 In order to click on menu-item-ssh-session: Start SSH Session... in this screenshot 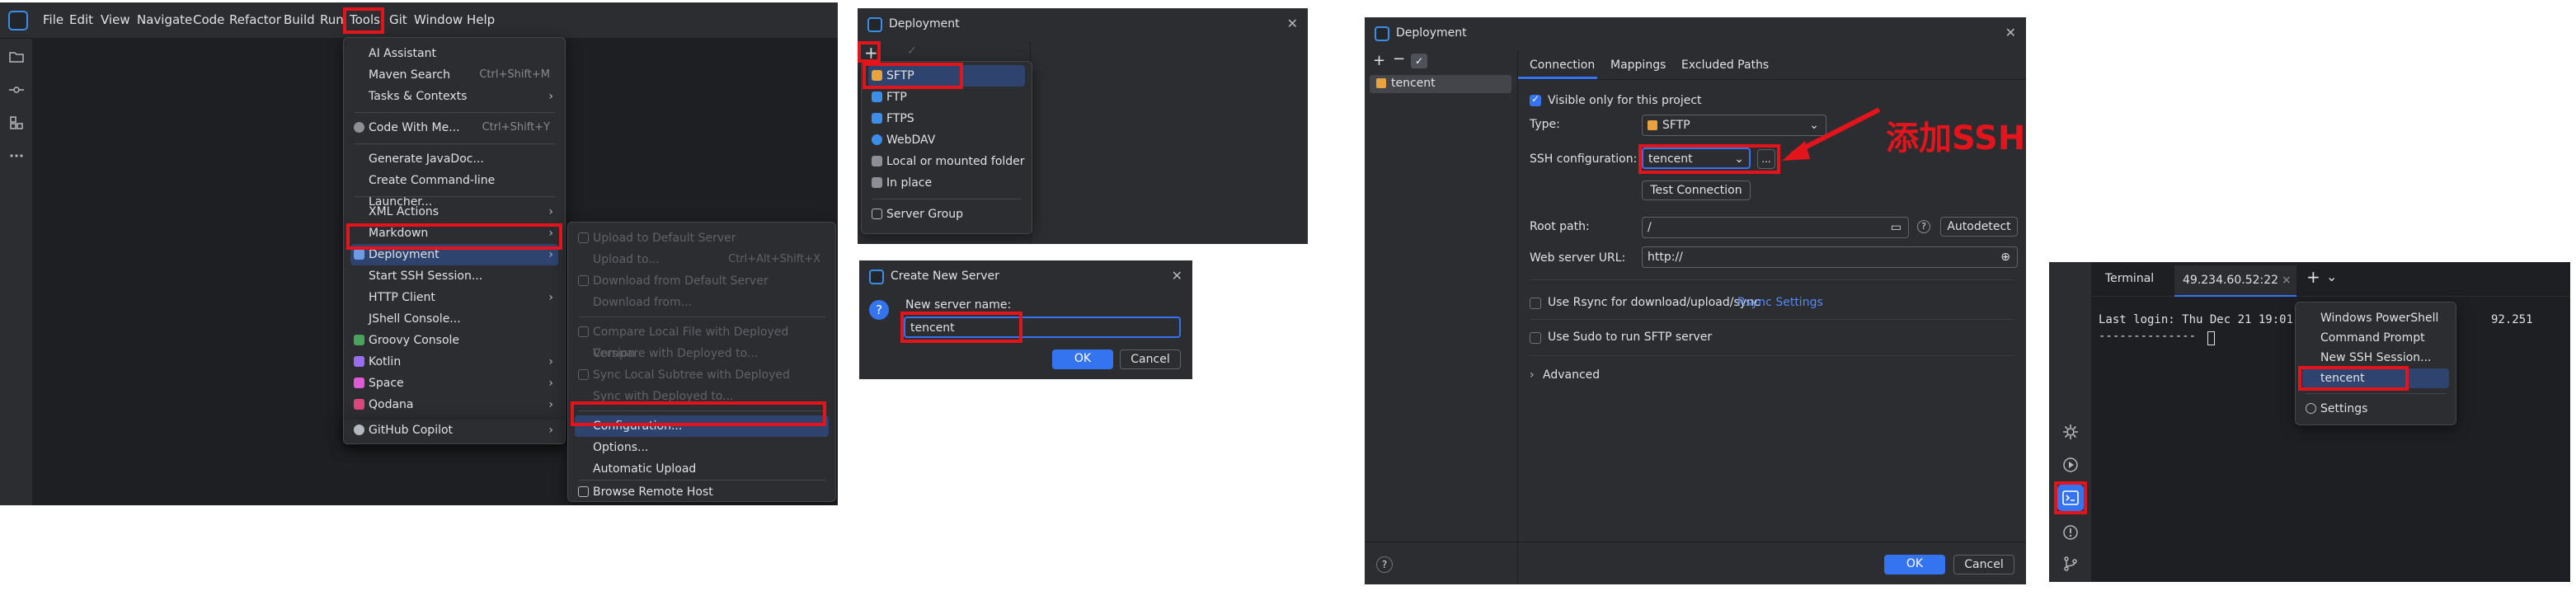, I will do `click(454, 276)`.